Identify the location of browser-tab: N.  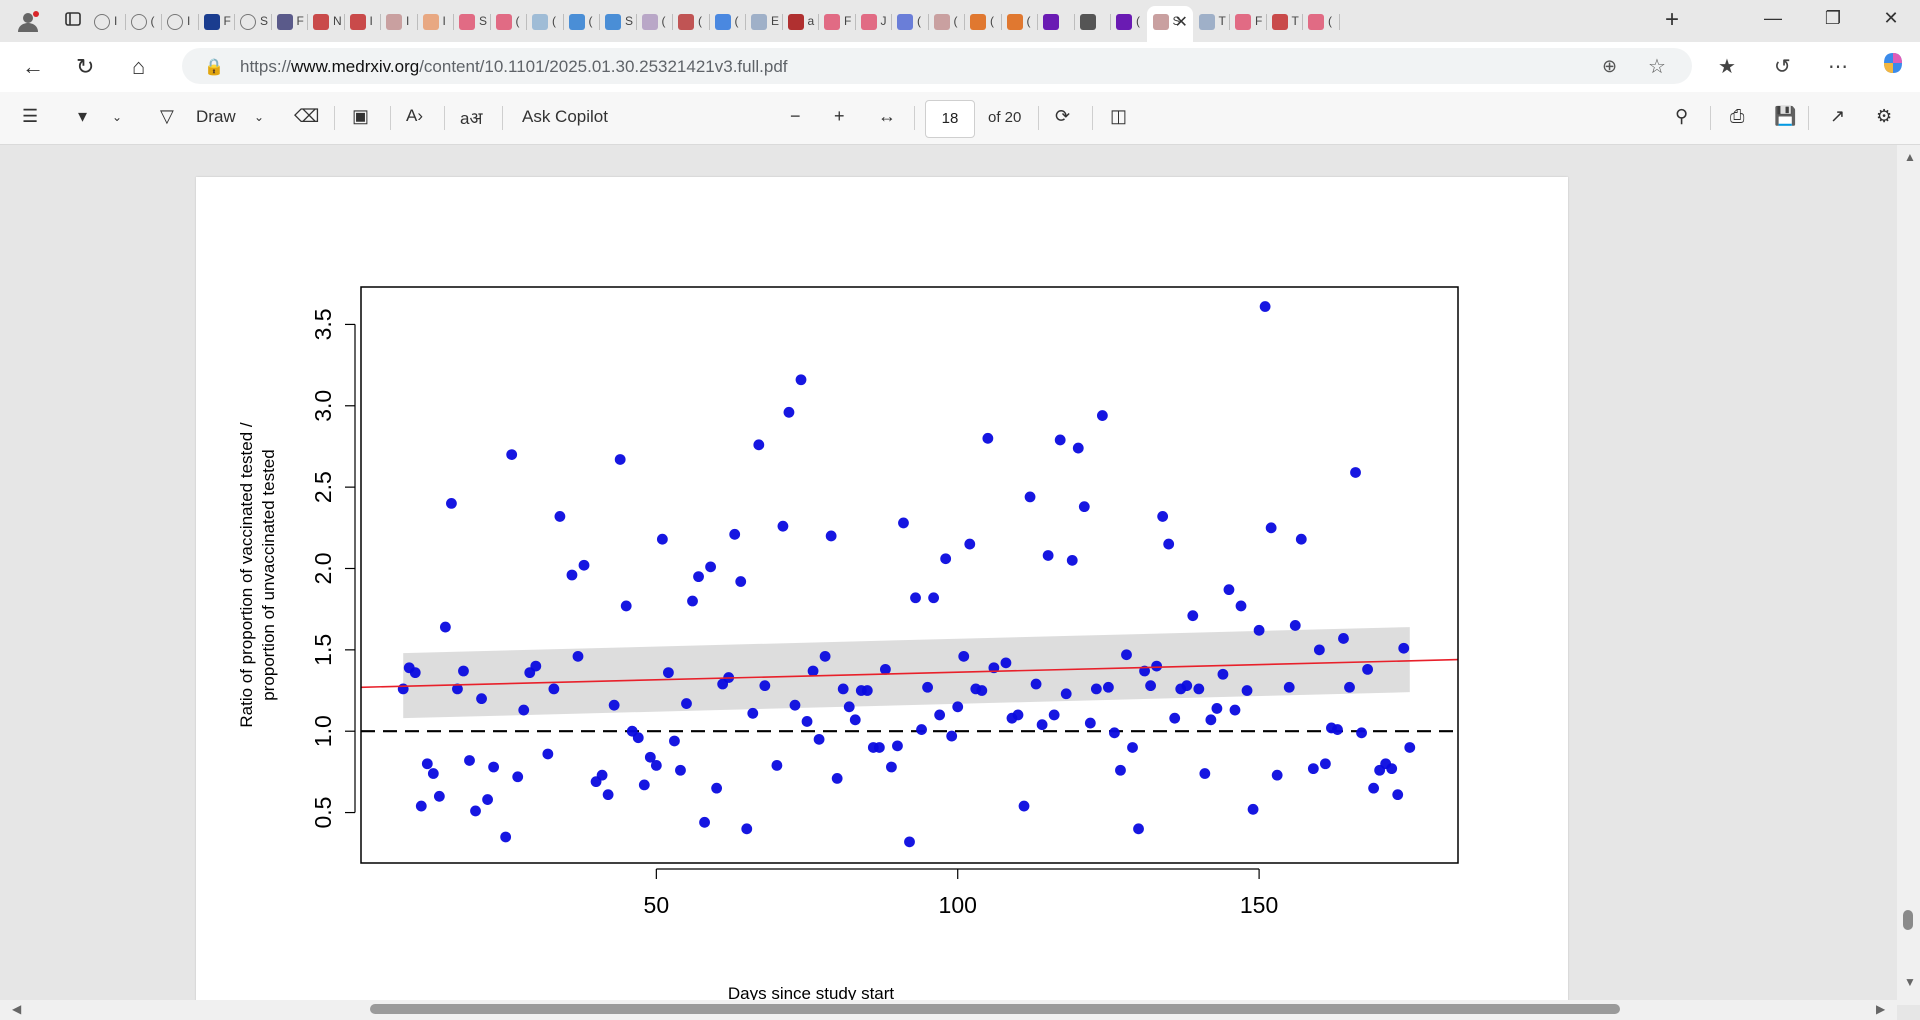
(326, 21).